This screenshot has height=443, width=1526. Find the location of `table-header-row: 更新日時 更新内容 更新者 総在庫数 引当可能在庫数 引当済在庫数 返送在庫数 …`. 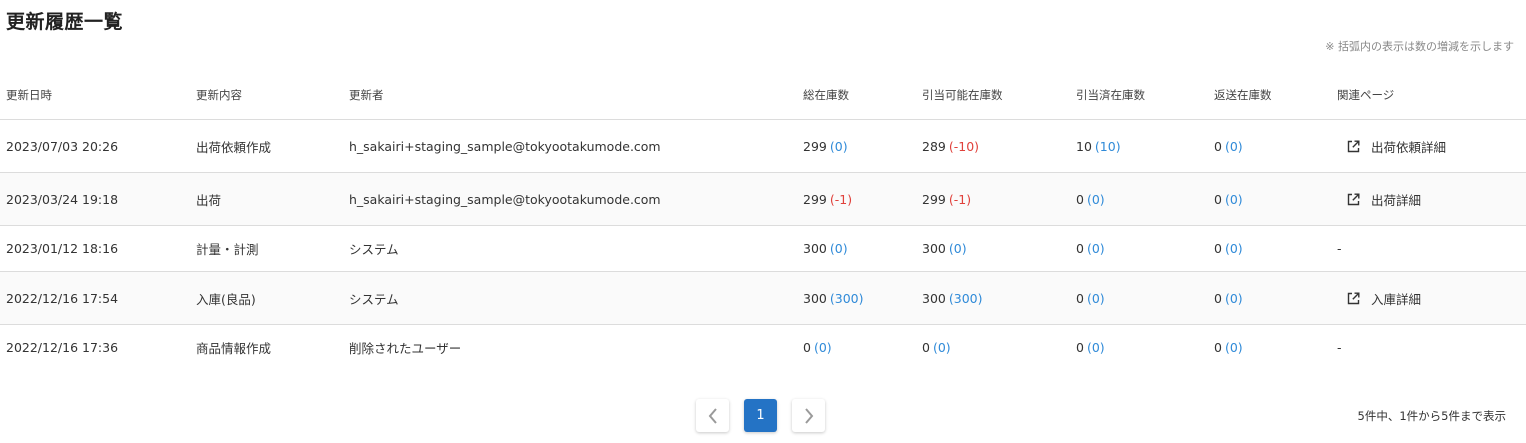

table-header-row: 更新日時 更新内容 更新者 総在庫数 引当可能在庫数 引当済在庫数 返送在庫数 … is located at coordinates (763, 95).